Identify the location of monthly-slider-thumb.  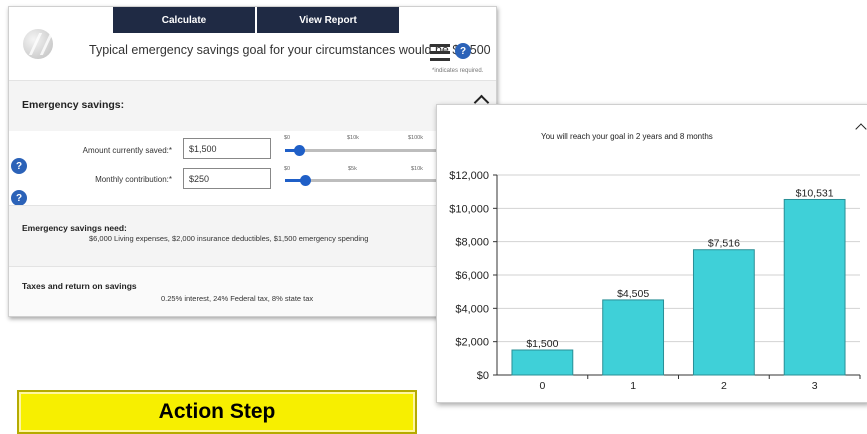
(305, 180).